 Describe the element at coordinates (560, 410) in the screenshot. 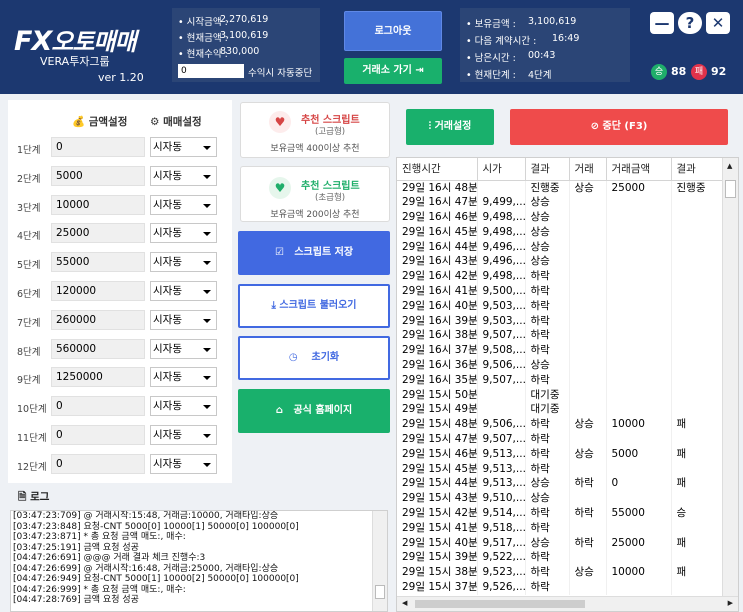

I see `table-row: 29일 15시 49분 대기중` at that location.